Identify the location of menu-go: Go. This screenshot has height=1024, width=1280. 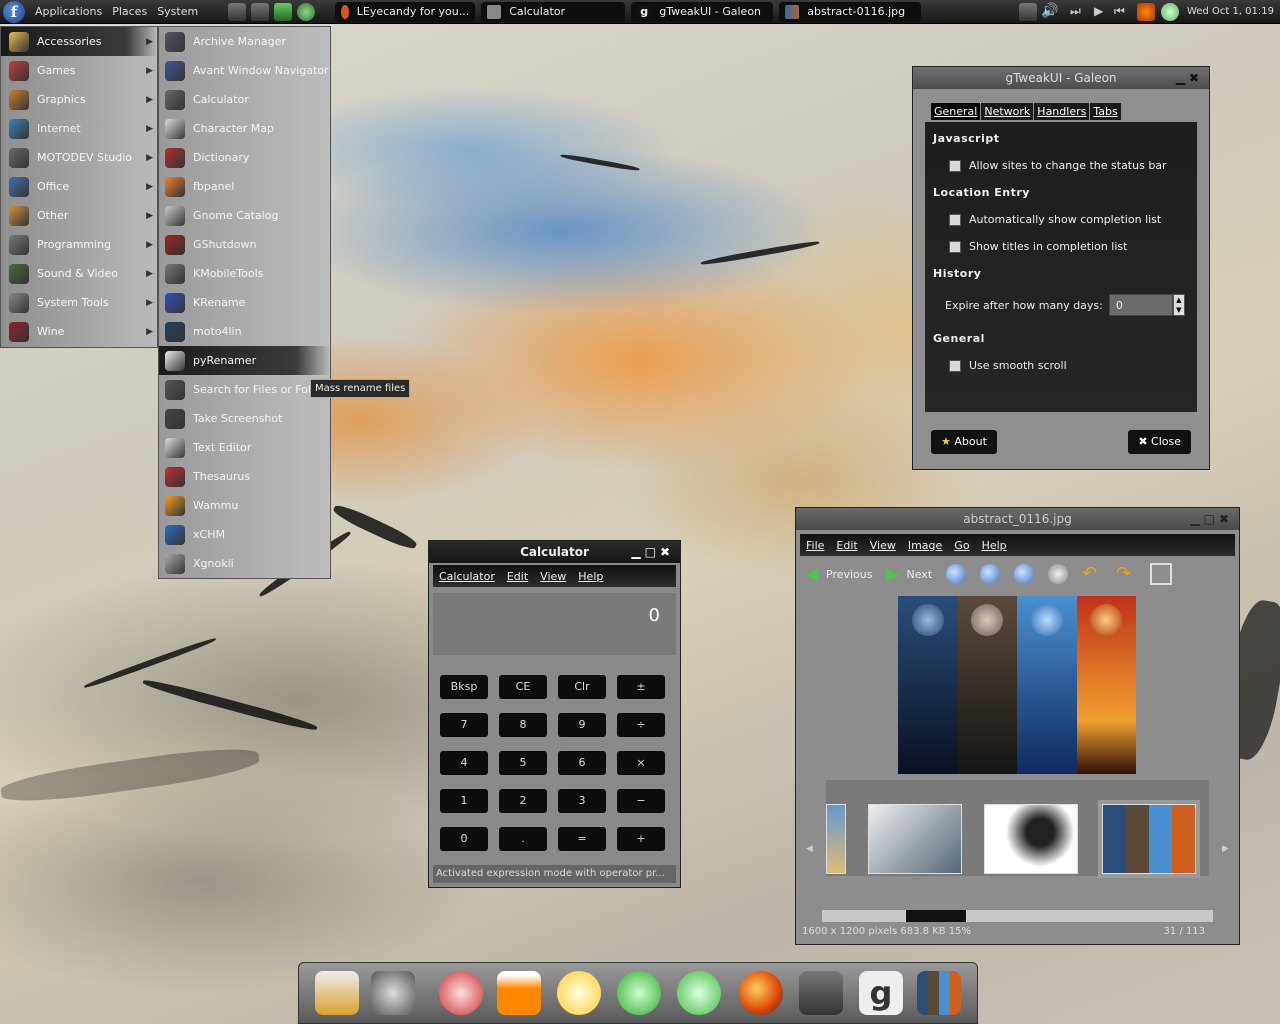
(961, 545).